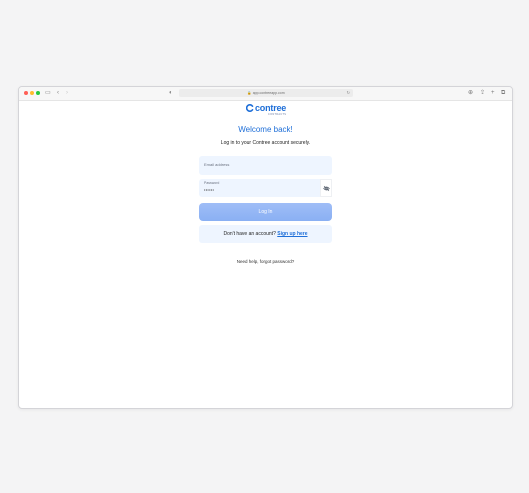  What do you see at coordinates (470, 93) in the screenshot?
I see `download-icon: ⊕` at bounding box center [470, 93].